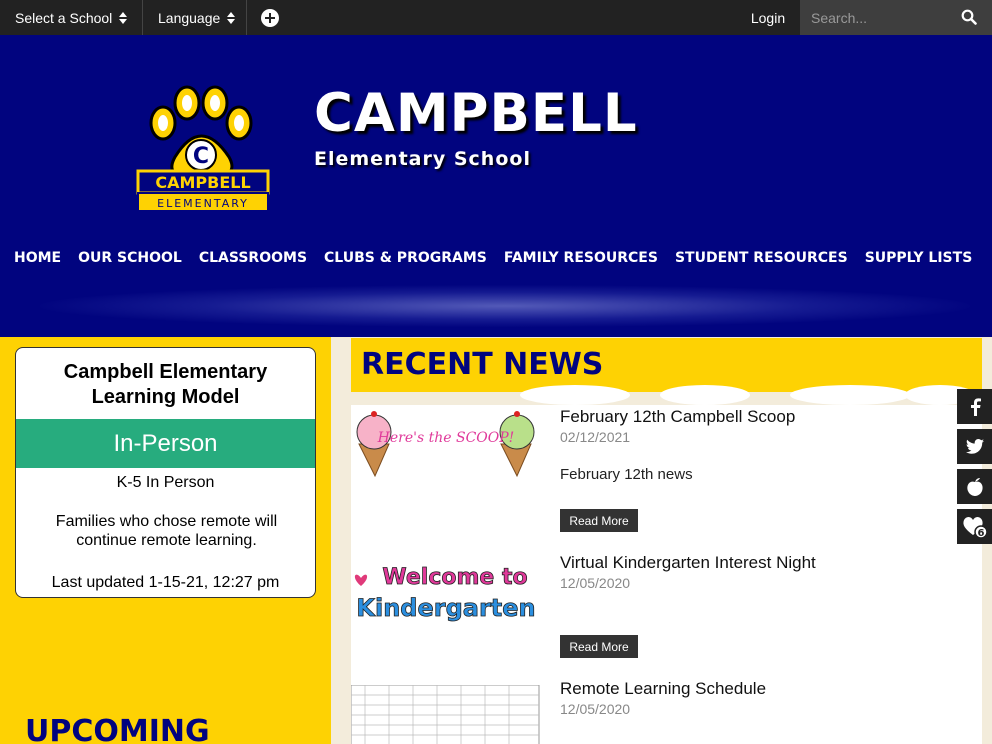  Describe the element at coordinates (253, 258) in the screenshot. I see `nav-item-classrooms: CLASSROOMS` at that location.